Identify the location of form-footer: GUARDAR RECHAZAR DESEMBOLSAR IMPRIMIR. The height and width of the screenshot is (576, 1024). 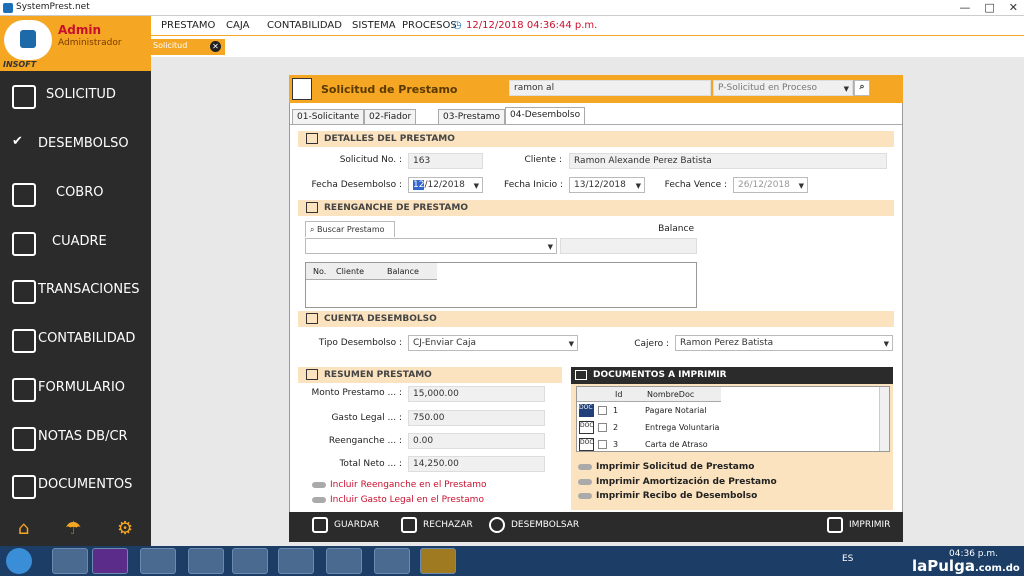
(596, 527).